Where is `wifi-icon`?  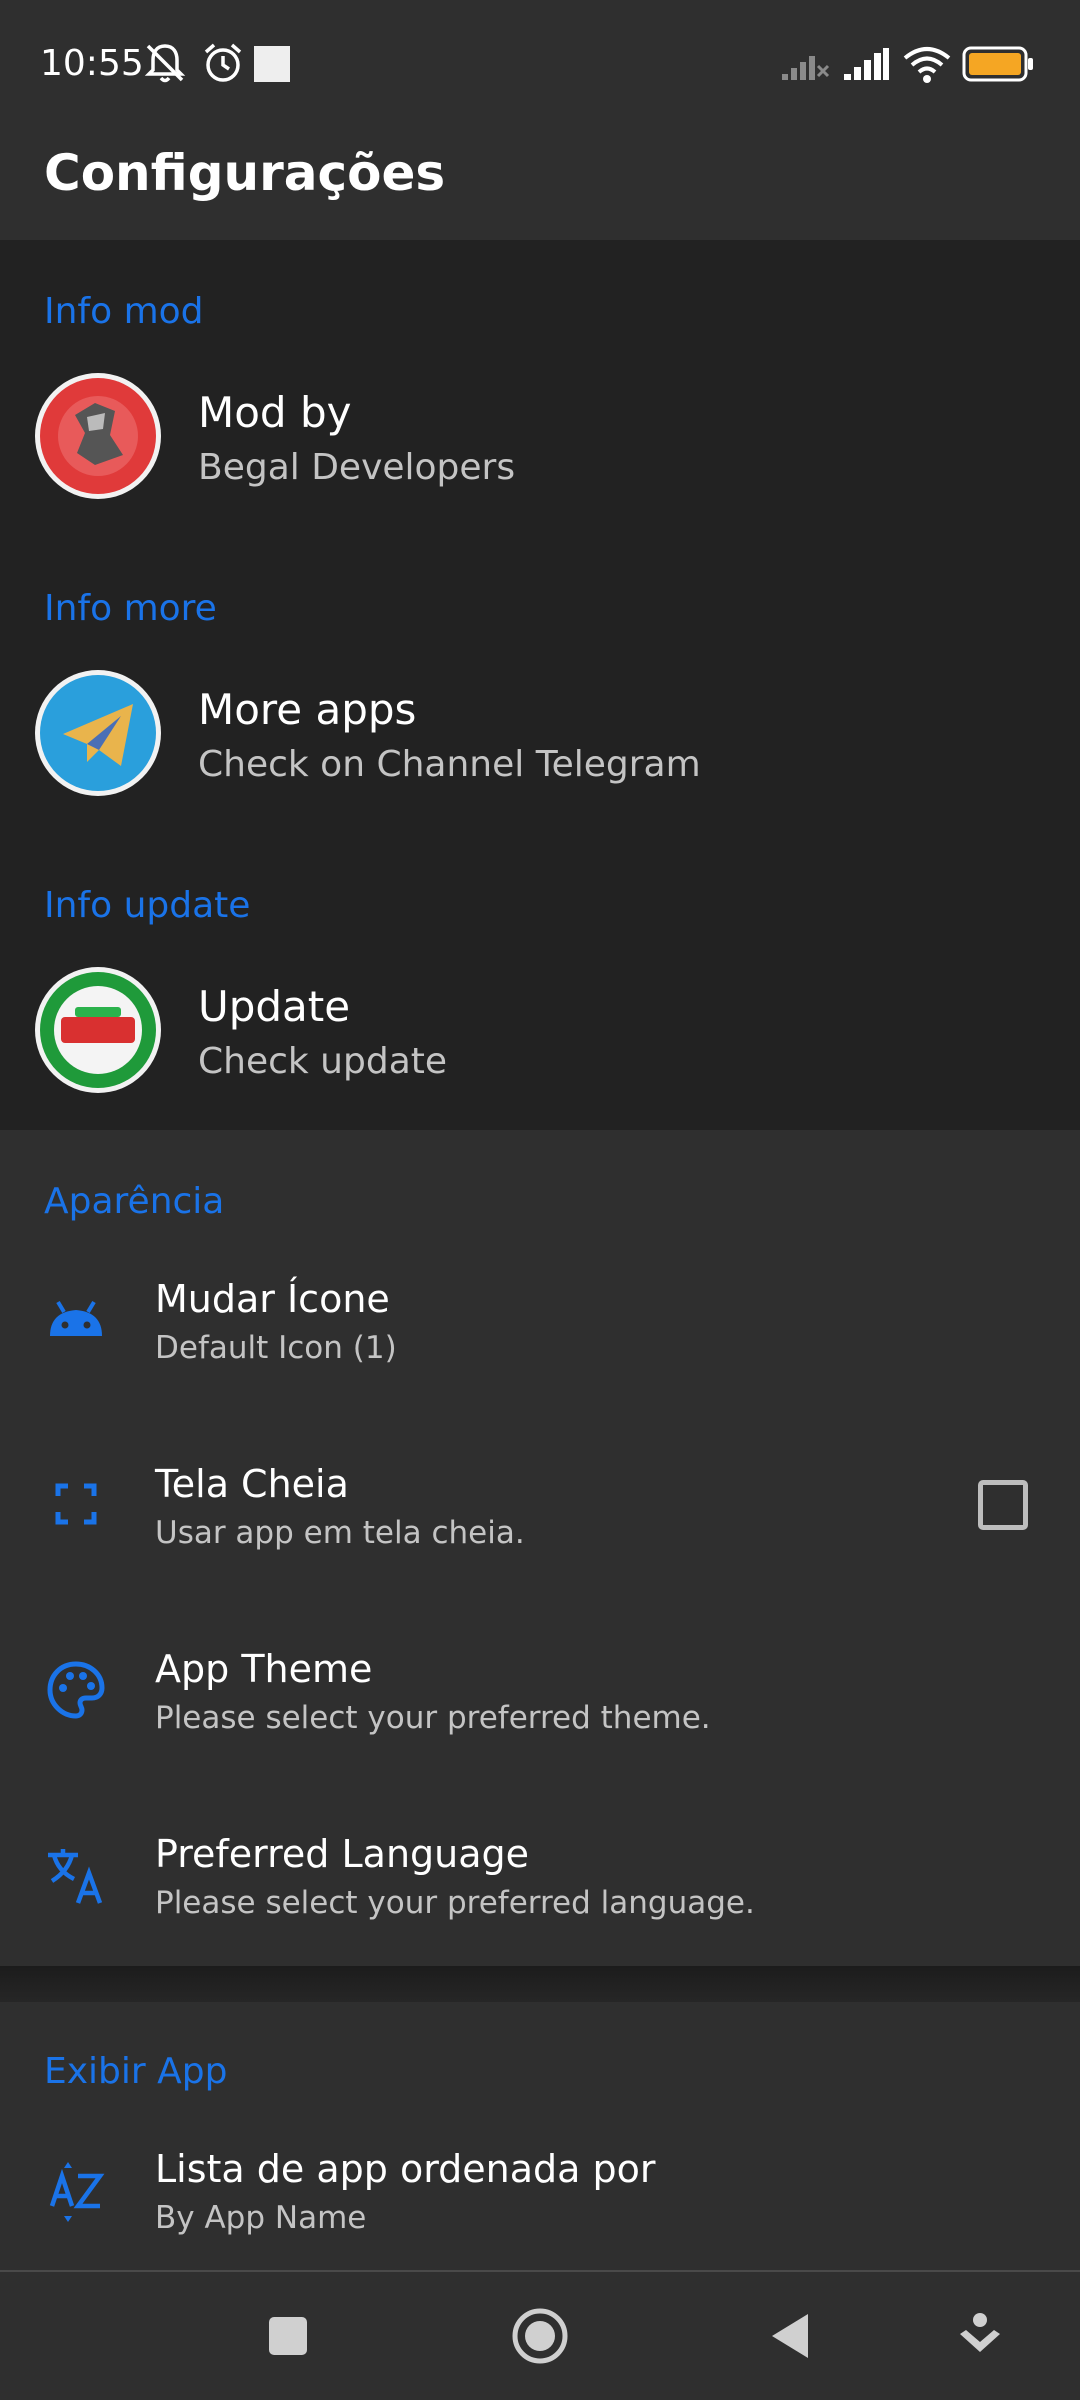
wifi-icon is located at coordinates (927, 65).